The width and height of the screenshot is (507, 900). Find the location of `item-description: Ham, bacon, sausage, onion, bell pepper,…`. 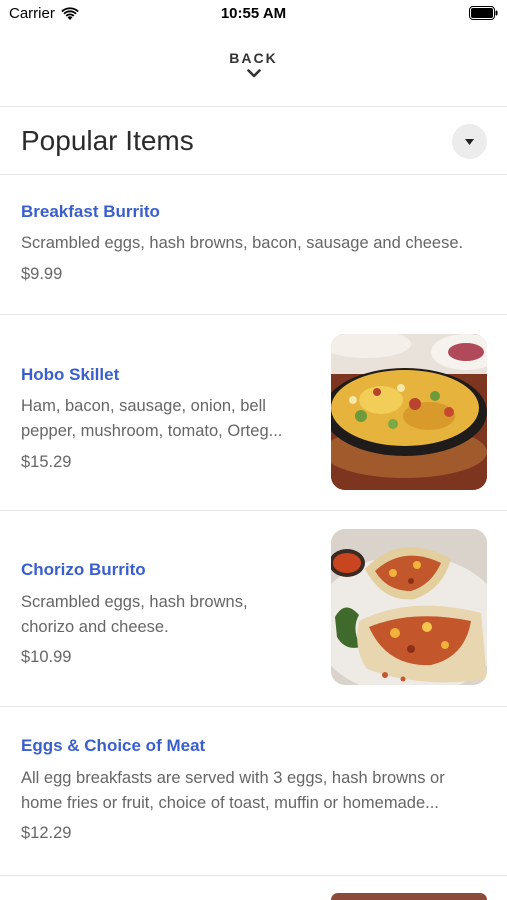

item-description: Ham, bacon, sausage, onion, bell pepper,… is located at coordinates (151, 419).